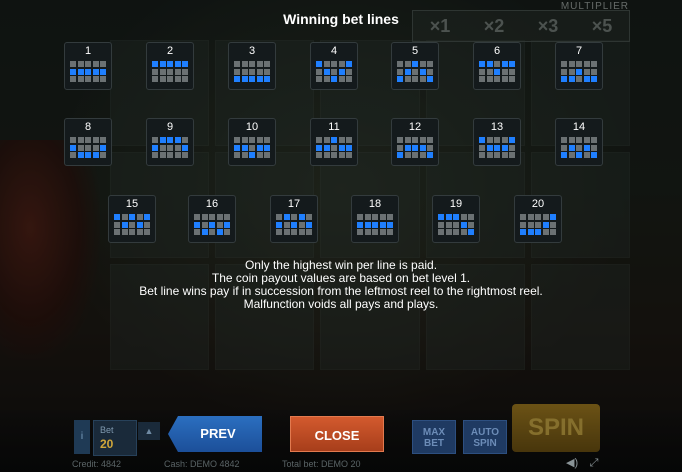 The width and height of the screenshot is (682, 472). I want to click on bet-line-number: 18, so click(375, 204).